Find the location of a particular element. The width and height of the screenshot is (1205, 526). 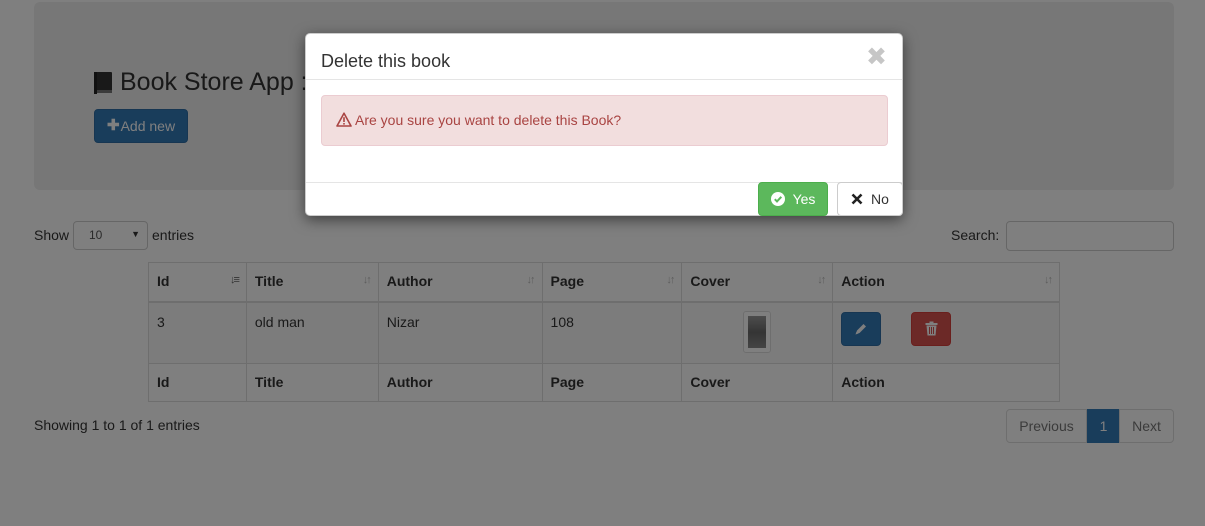

close-icon: ✖ is located at coordinates (876, 57).